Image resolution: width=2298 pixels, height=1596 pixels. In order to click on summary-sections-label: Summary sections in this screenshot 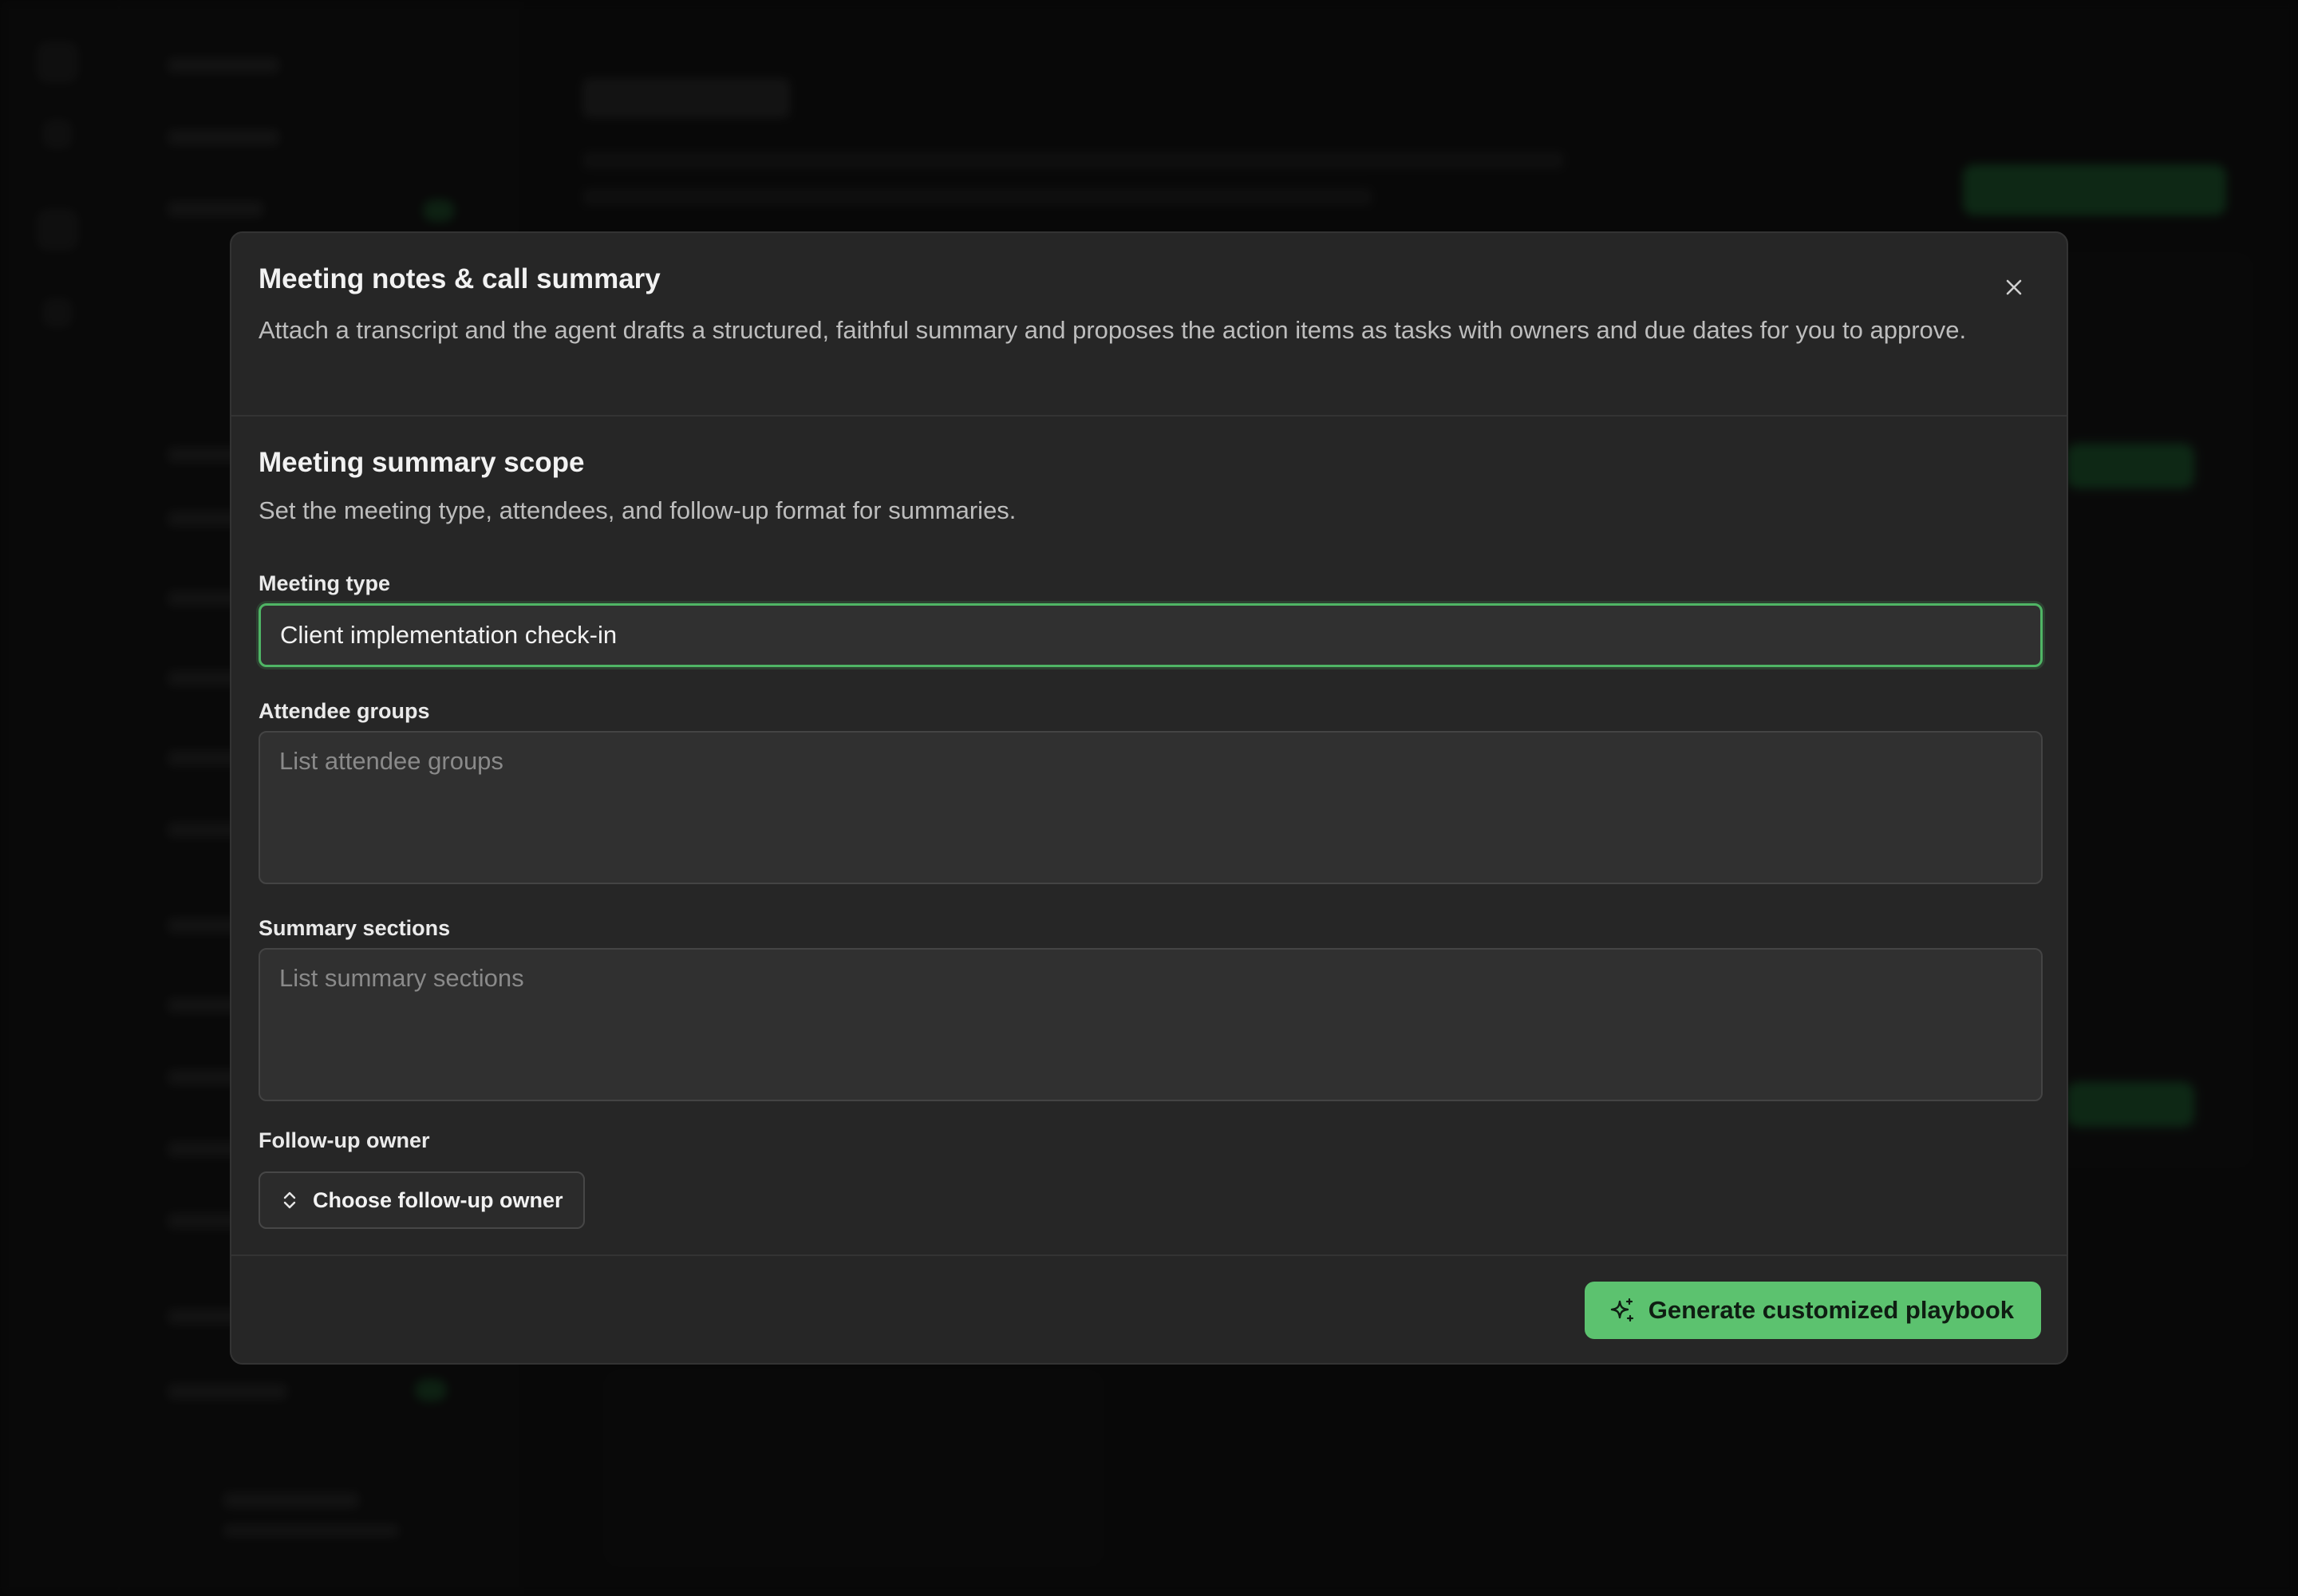, I will do `click(355, 928)`.